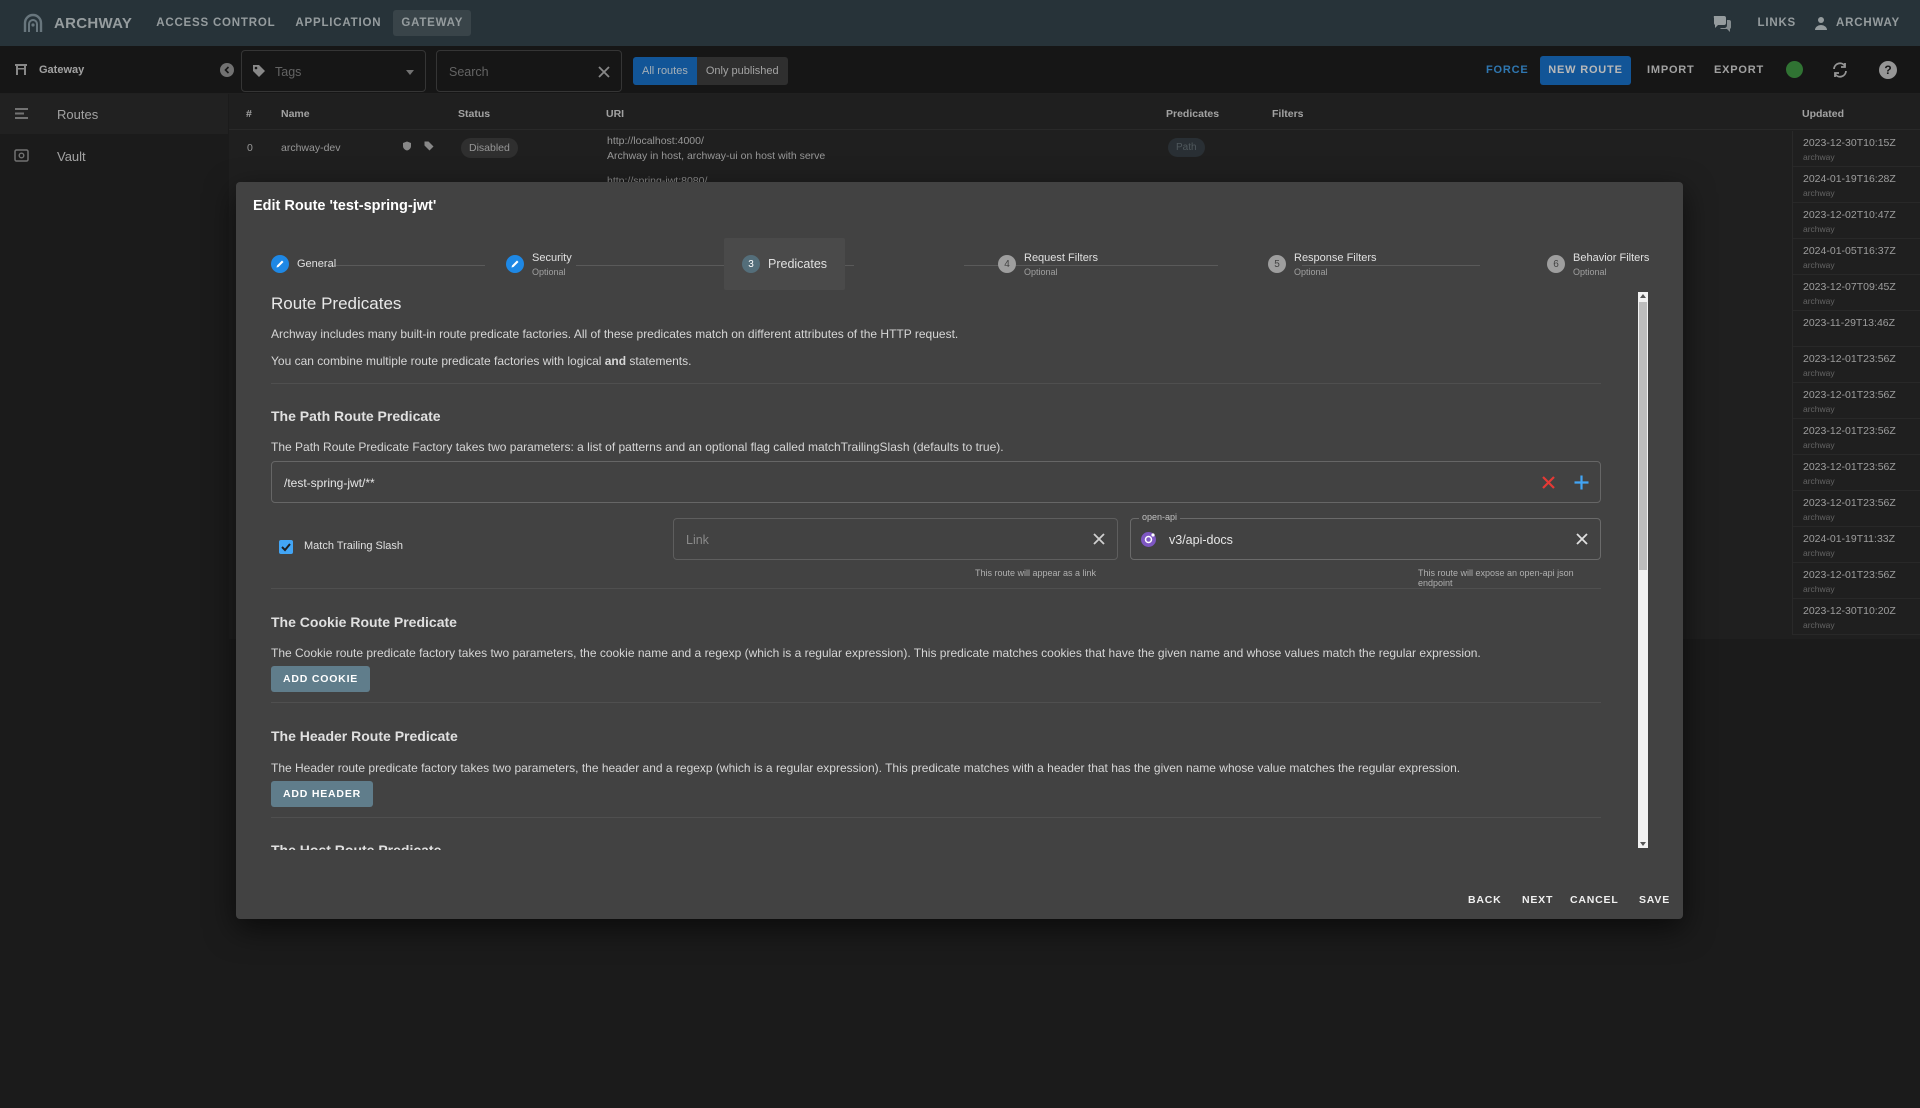  I want to click on cookie-predicate-title: The Cookie Route Predicate, so click(364, 622).